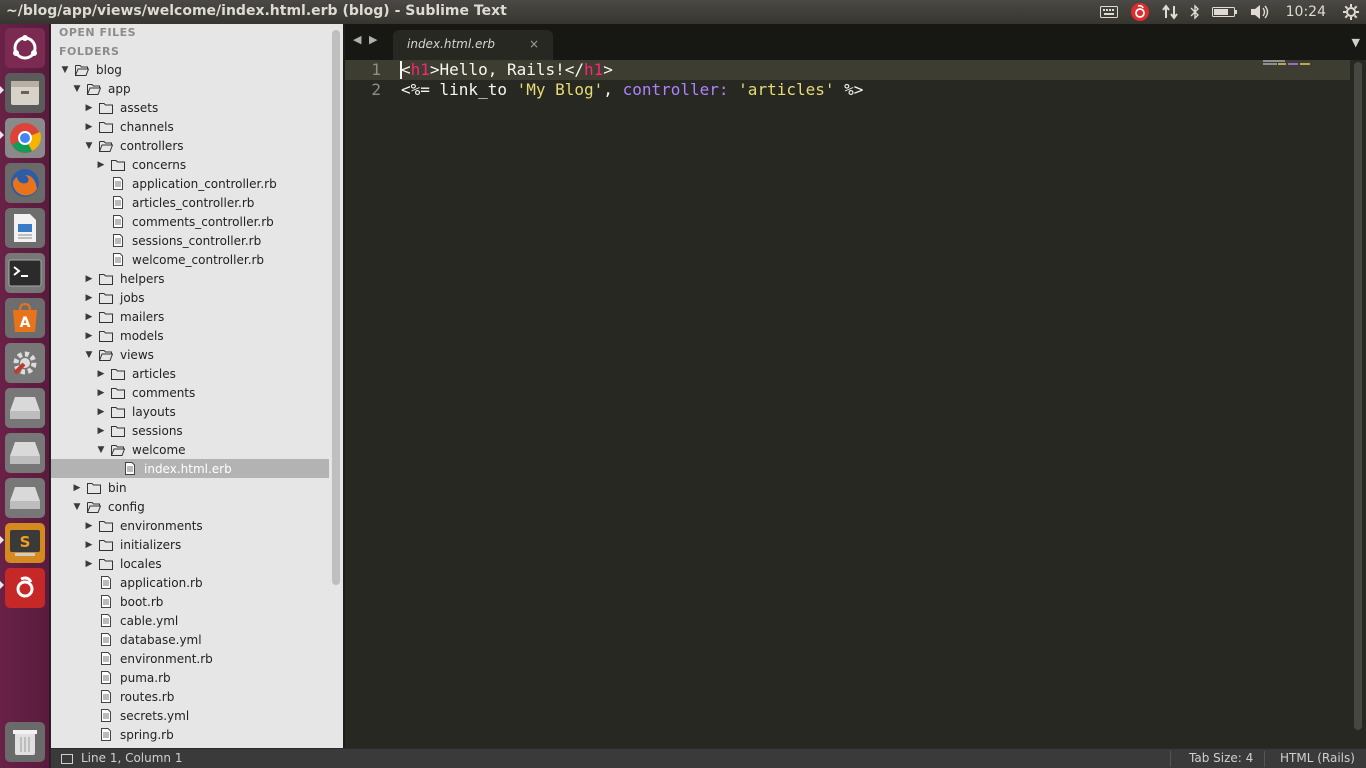 Image resolution: width=1366 pixels, height=768 pixels. What do you see at coordinates (190, 487) in the screenshot?
I see `tree-folder: ▶ bin` at bounding box center [190, 487].